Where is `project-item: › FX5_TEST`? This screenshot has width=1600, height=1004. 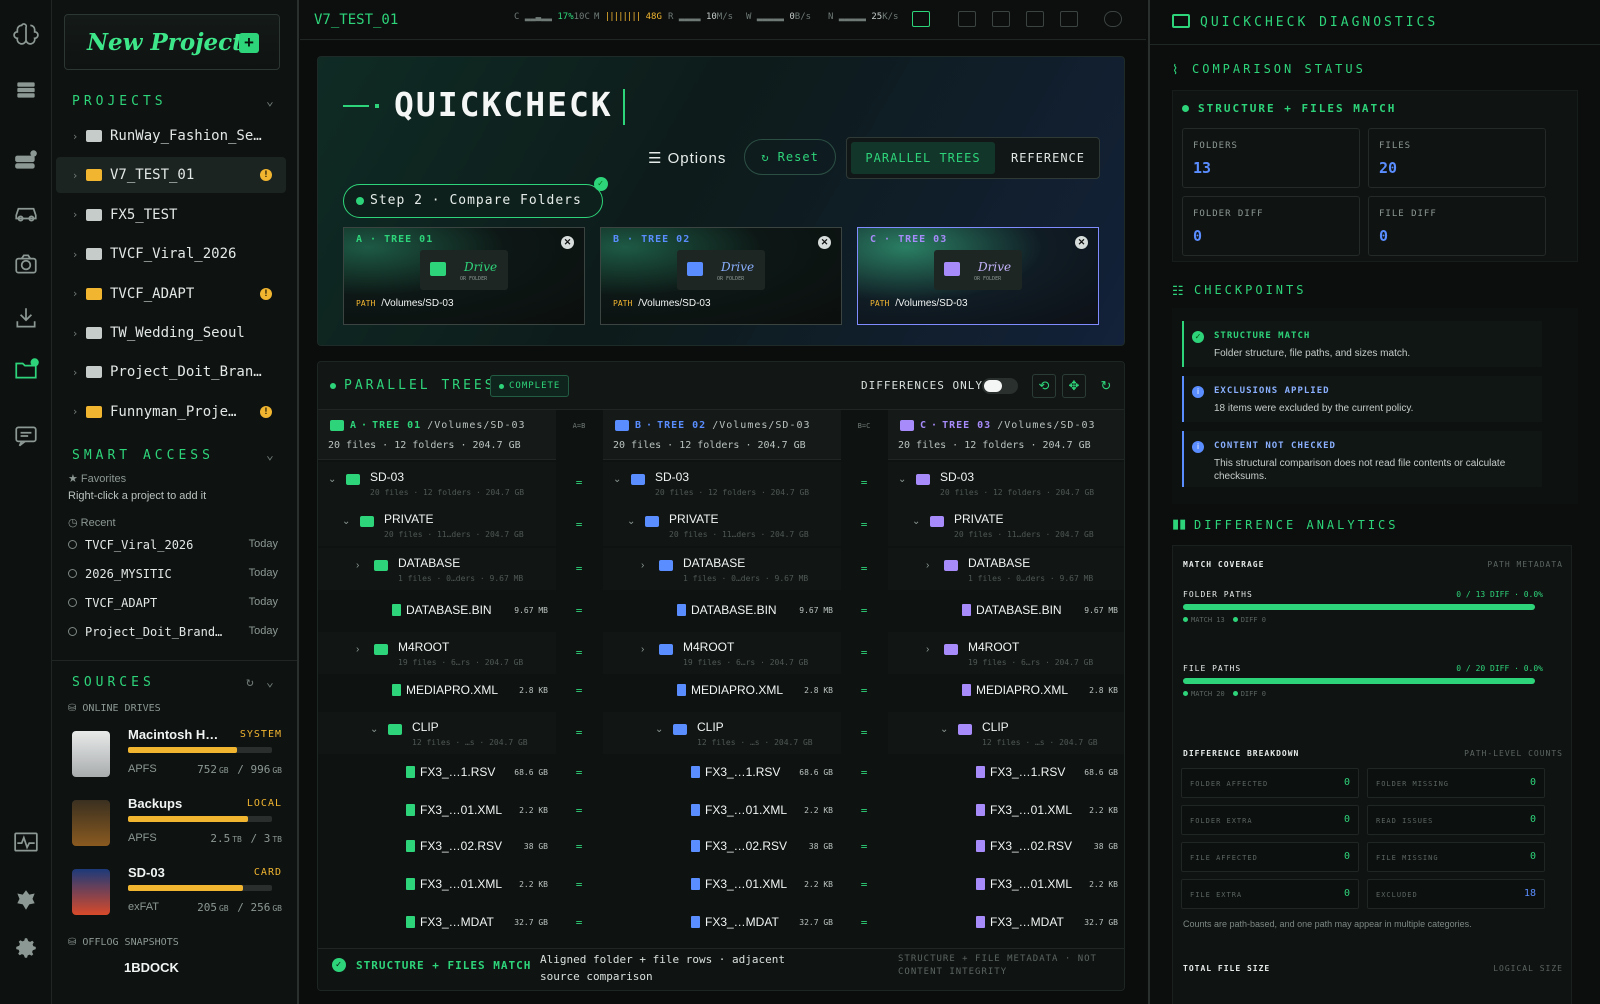 project-item: › FX5_TEST is located at coordinates (171, 215).